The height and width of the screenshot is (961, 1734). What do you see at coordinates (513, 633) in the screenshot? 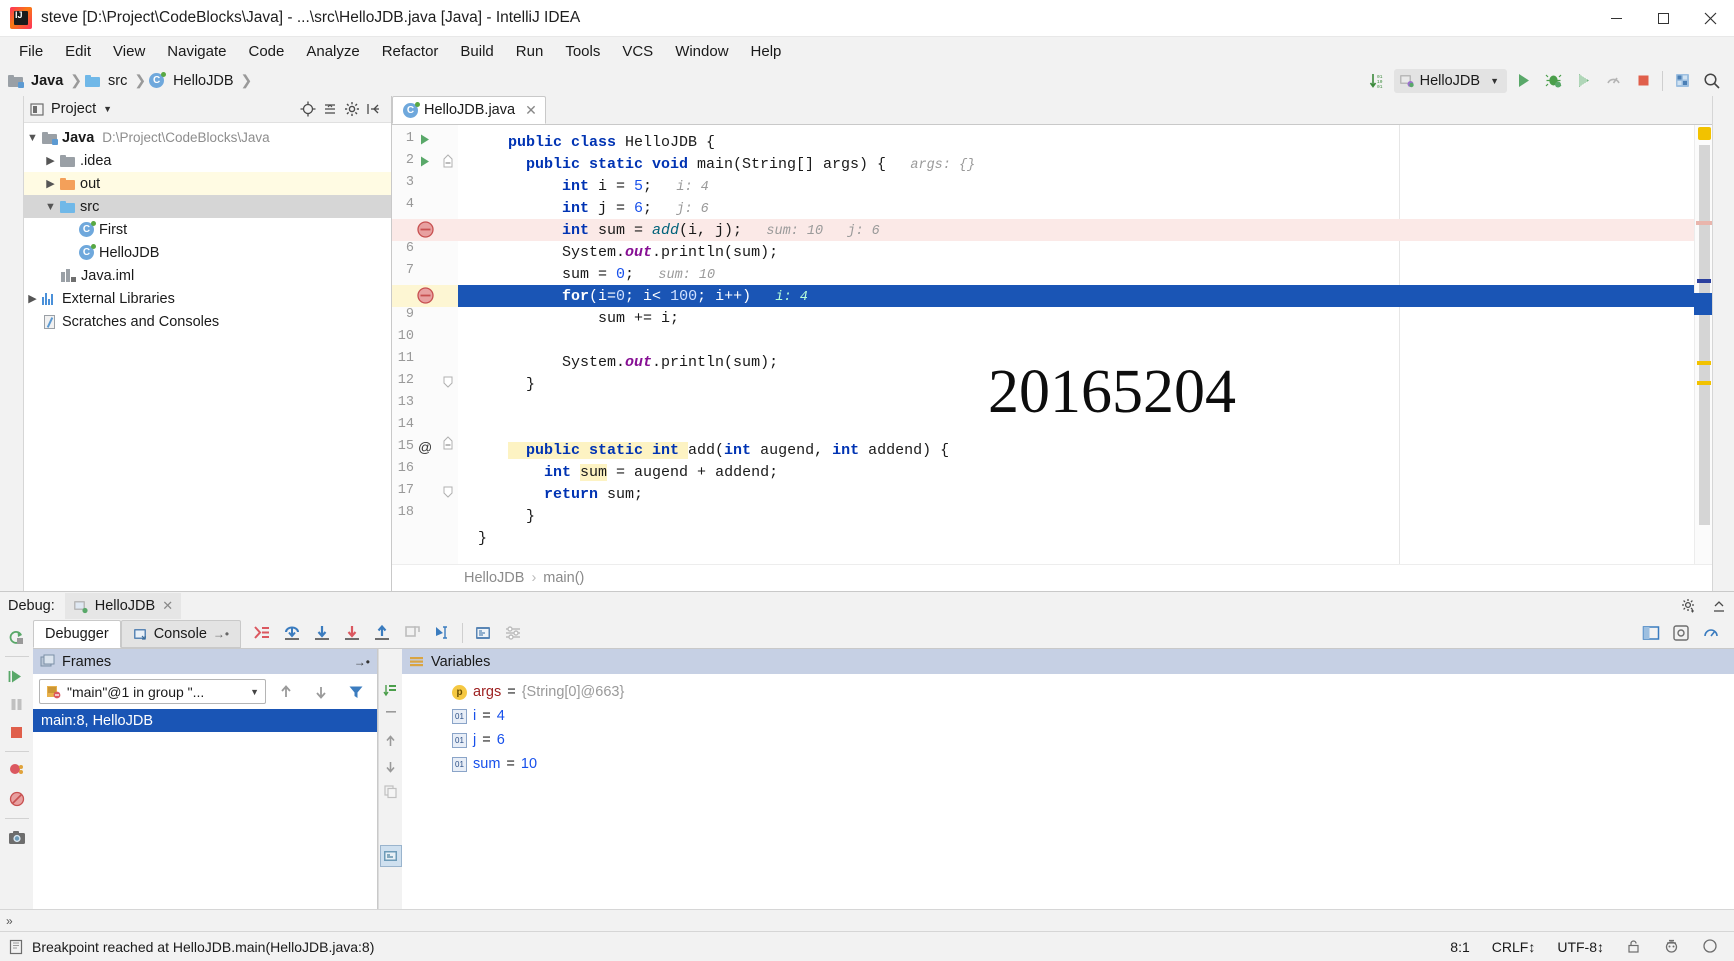
I see `settings-icon` at bounding box center [513, 633].